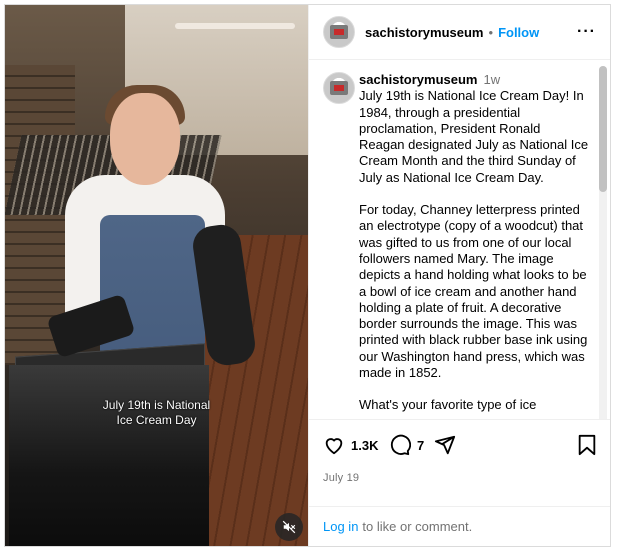 This screenshot has width=618, height=551. What do you see at coordinates (400, 445) in the screenshot?
I see `comment-icon` at bounding box center [400, 445].